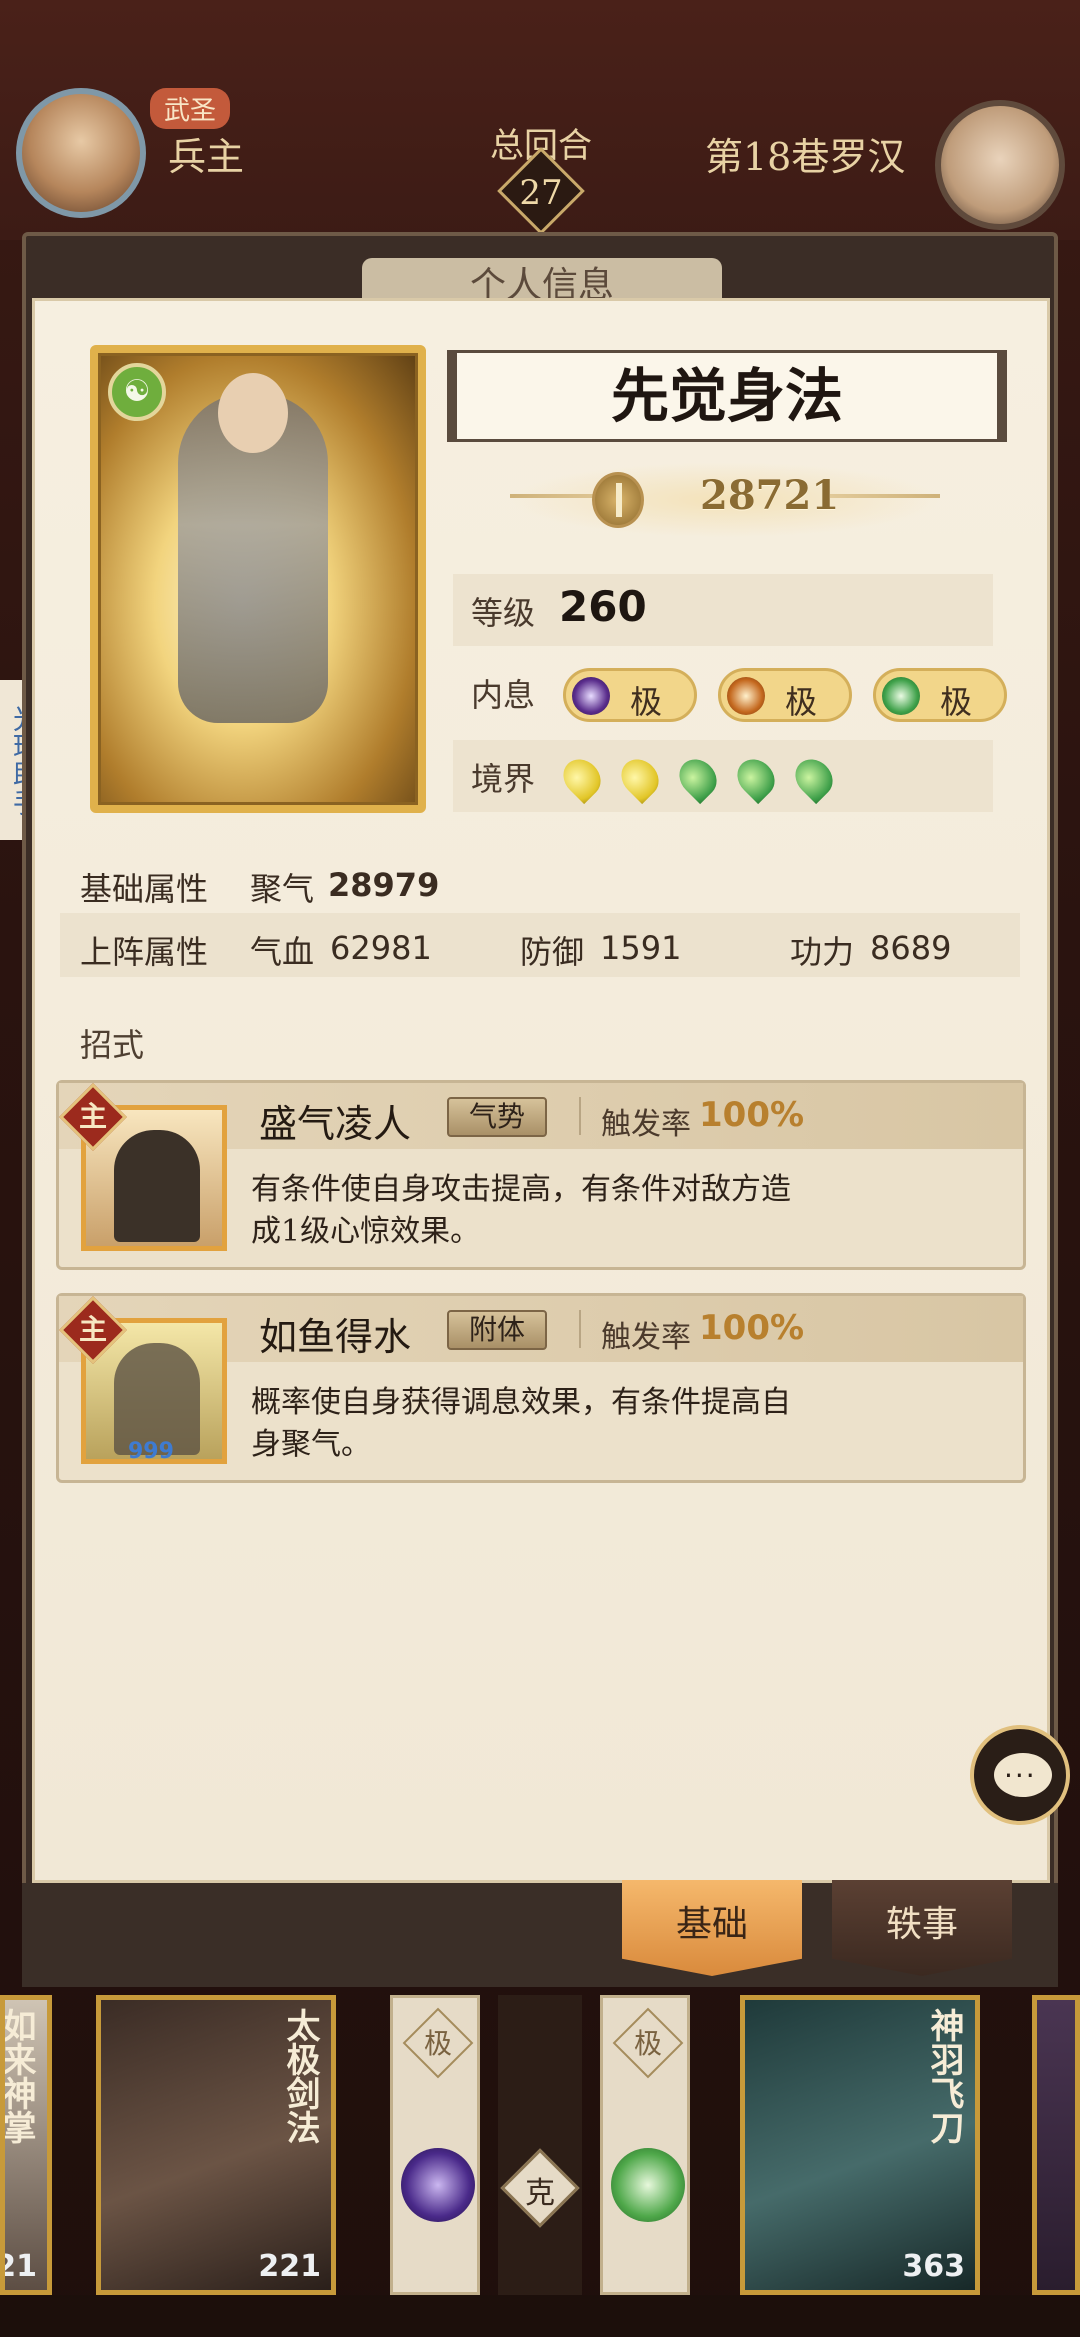 This screenshot has width=1080, height=2337. I want to click on round-number: 27, so click(541, 193).